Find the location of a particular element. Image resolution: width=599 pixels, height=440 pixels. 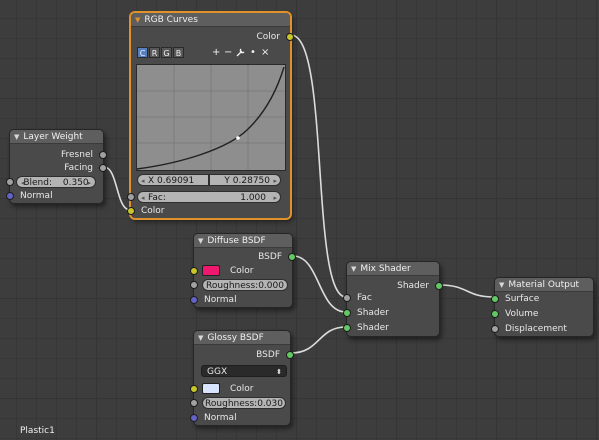

input-displacement: Displacement is located at coordinates (542, 329).